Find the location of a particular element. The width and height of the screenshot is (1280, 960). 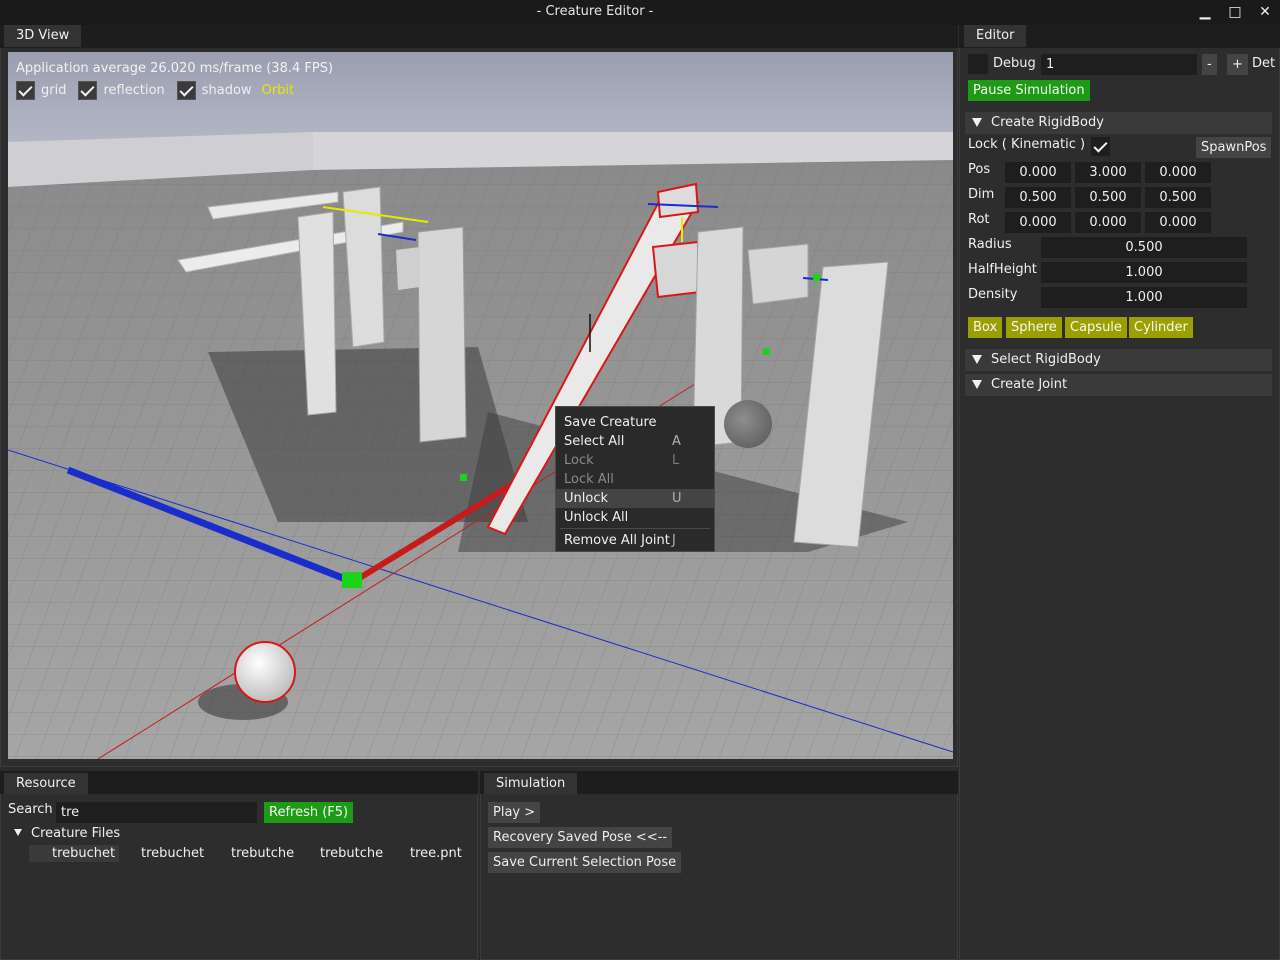

close-button: ✕ is located at coordinates (1265, 12).